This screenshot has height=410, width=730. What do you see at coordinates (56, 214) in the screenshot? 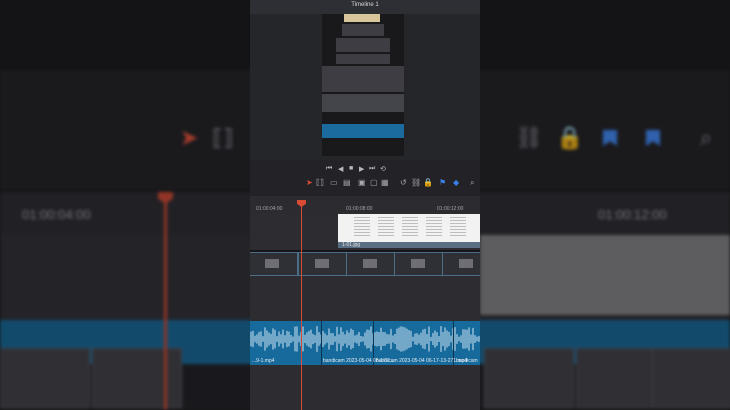
I see `bg-timecode-left: 01:00:04:00` at bounding box center [56, 214].